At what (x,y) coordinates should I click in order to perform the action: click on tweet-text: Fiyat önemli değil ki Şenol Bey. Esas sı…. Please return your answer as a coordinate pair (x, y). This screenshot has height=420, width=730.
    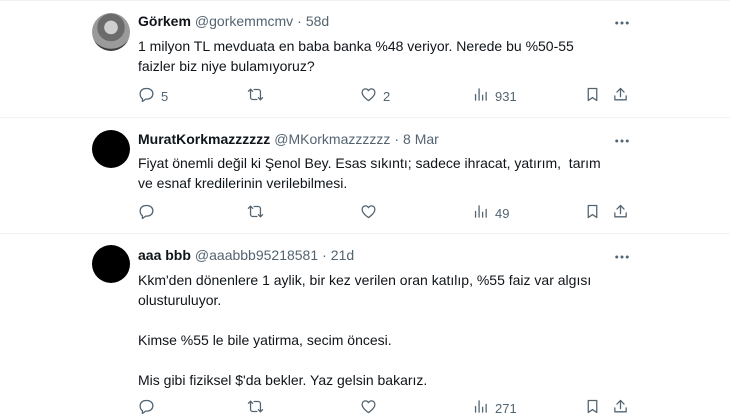
    Looking at the image, I should click on (369, 173).